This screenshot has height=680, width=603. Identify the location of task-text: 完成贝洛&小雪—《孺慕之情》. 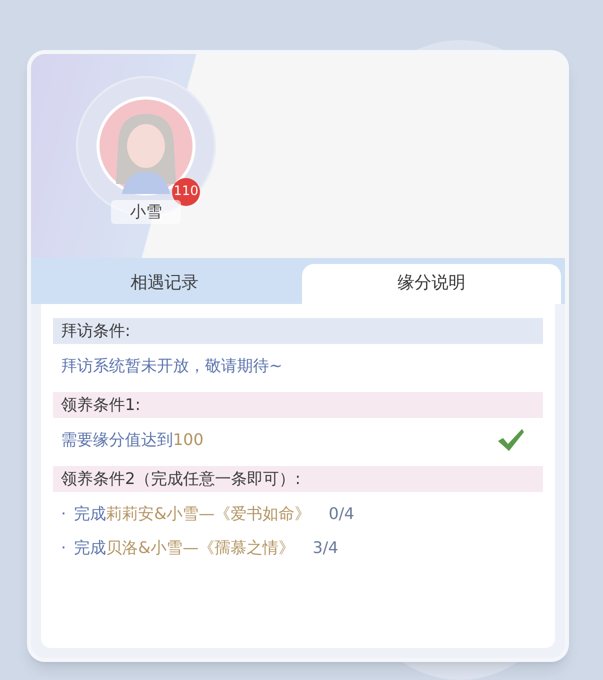
(184, 548).